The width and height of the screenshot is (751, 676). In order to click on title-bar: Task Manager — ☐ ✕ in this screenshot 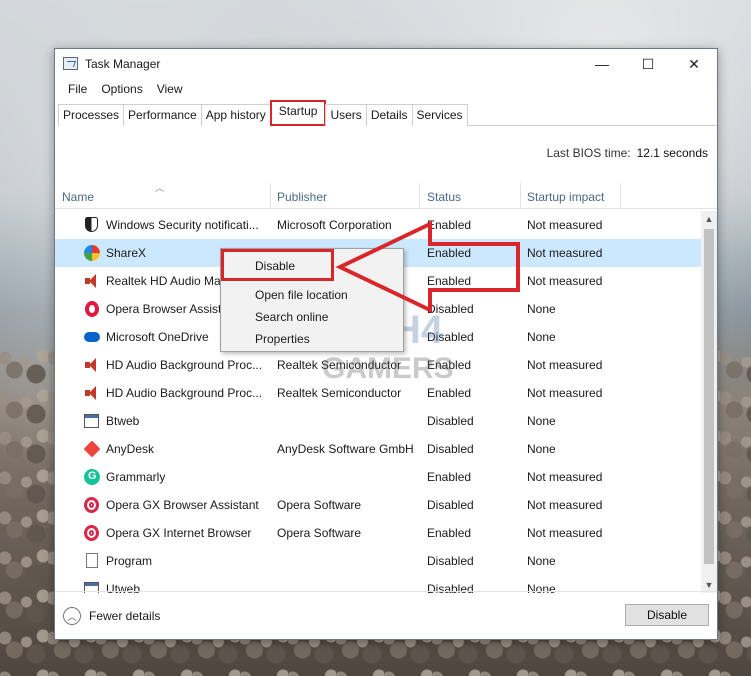, I will do `click(386, 64)`.